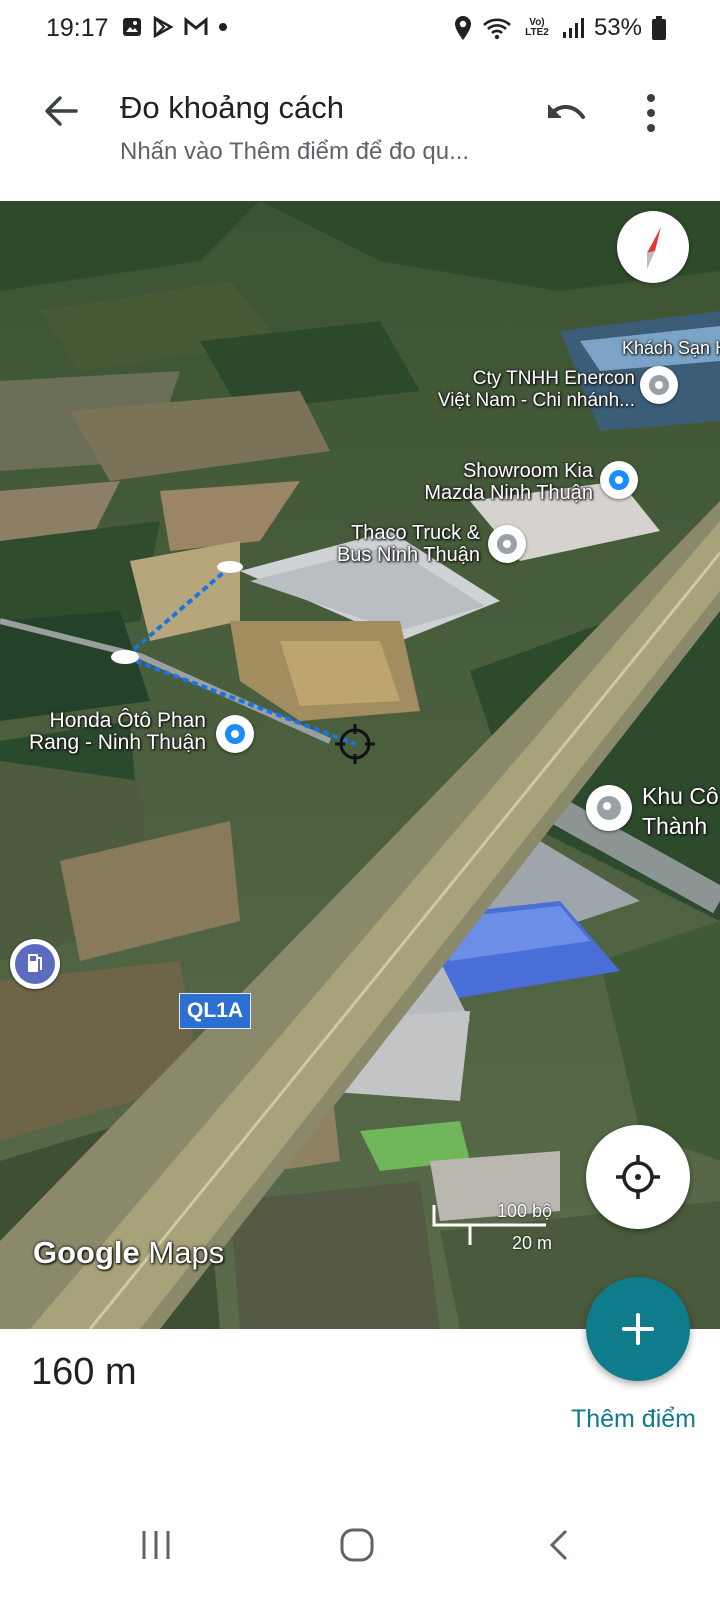 This screenshot has height=1600, width=720. I want to click on status-time: 19:17, so click(77, 28).